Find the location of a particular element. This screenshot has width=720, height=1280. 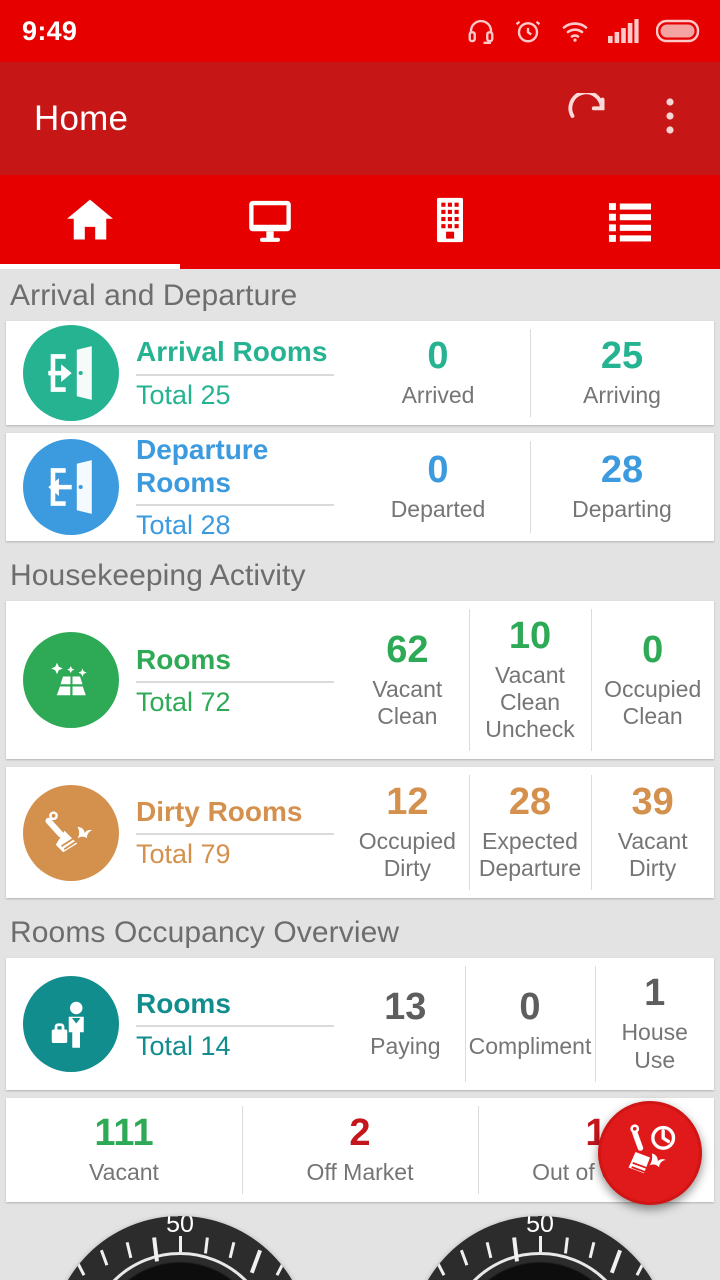

refresh-icon is located at coordinates (588, 117).